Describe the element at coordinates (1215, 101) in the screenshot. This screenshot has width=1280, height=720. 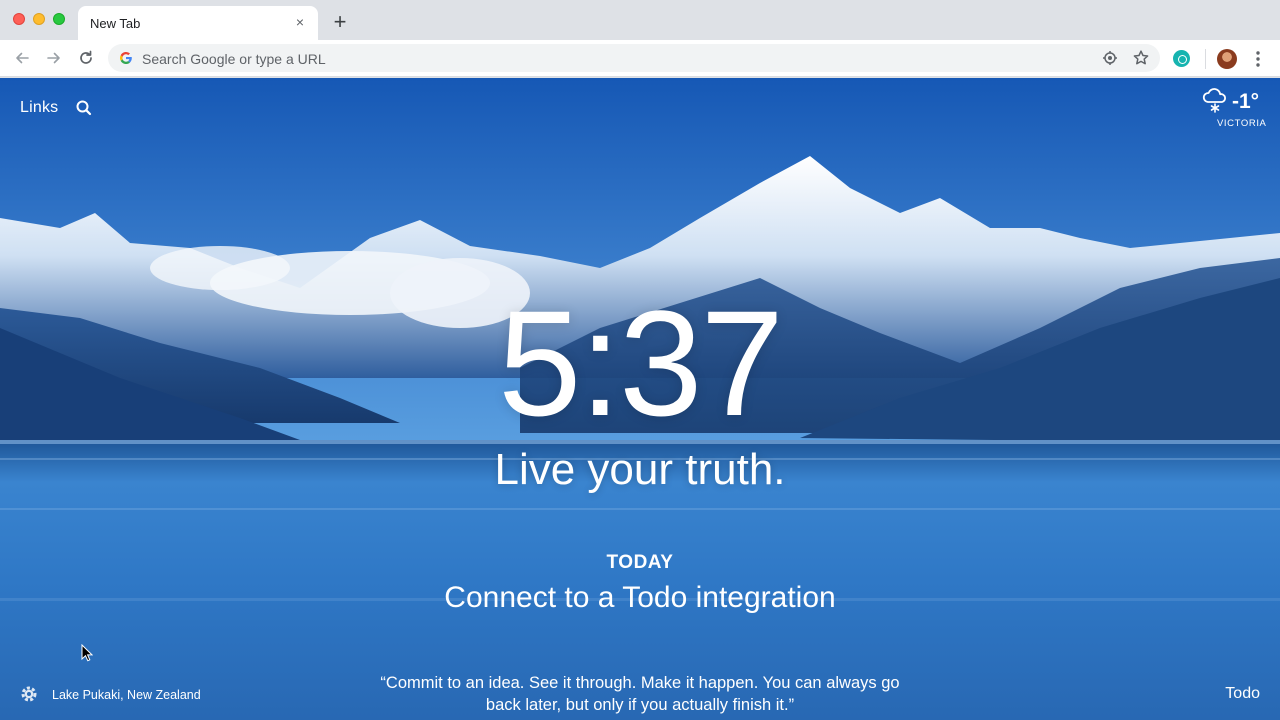
I see `snow-cloud-icon` at that location.